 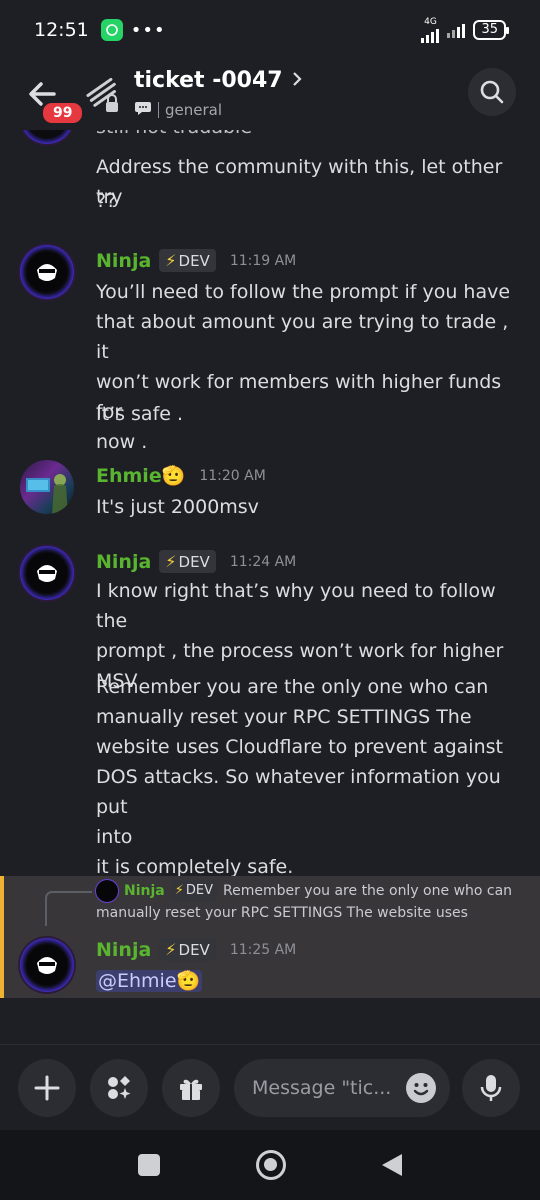 I want to click on microphone-icon, so click(x=491, y=1088).